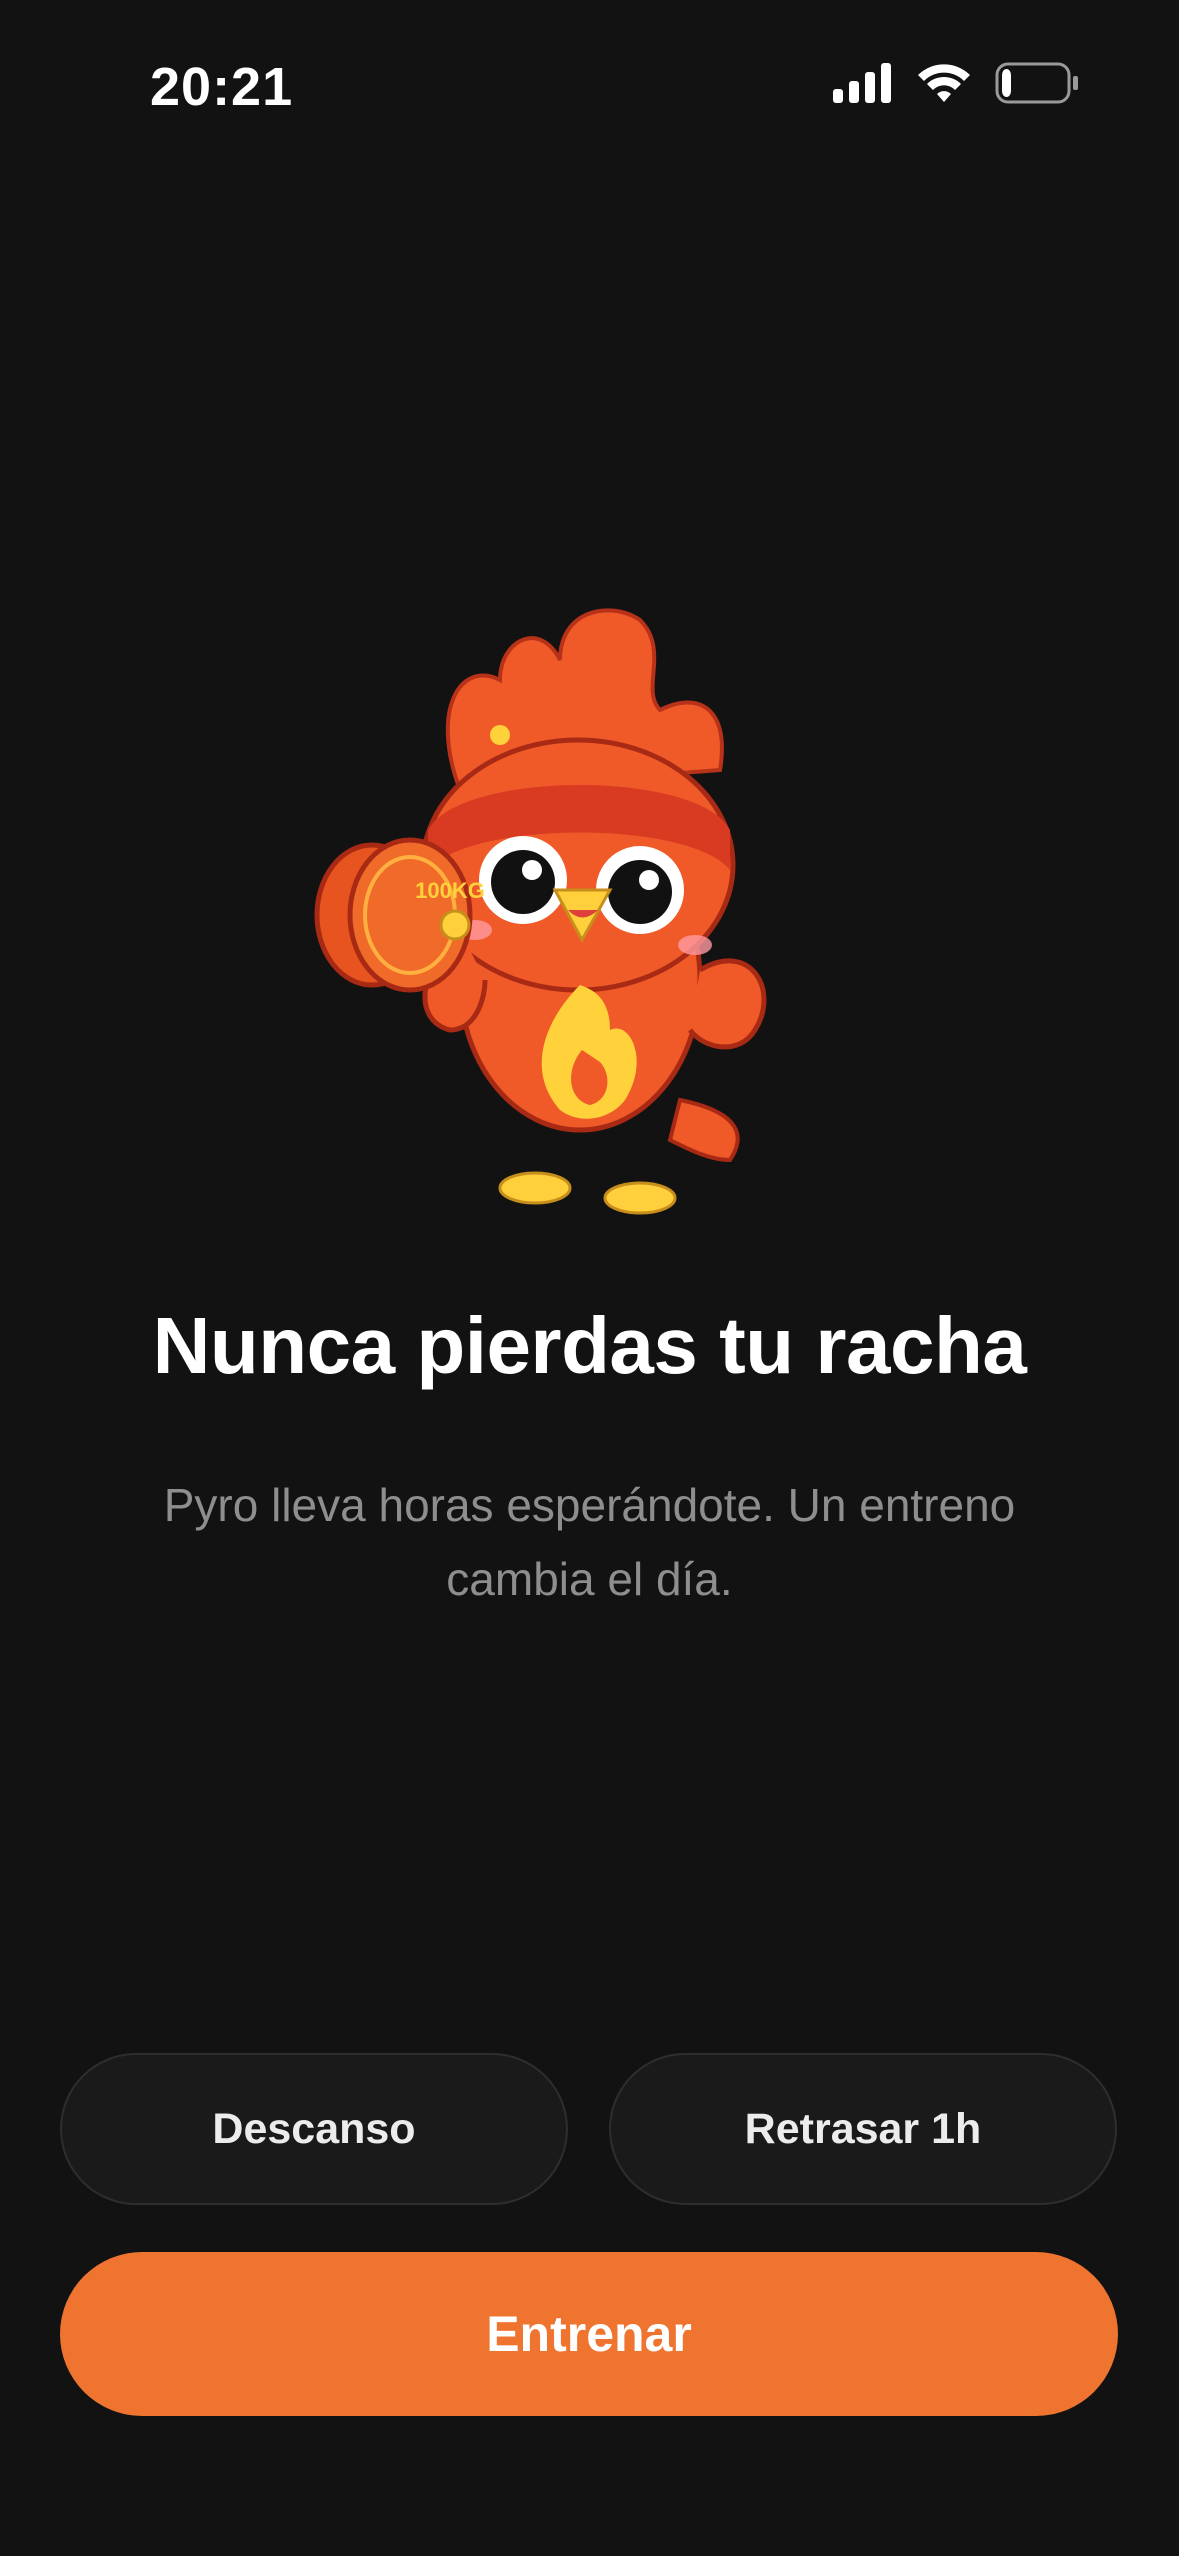  What do you see at coordinates (222, 87) in the screenshot?
I see `status-time: 20:21` at bounding box center [222, 87].